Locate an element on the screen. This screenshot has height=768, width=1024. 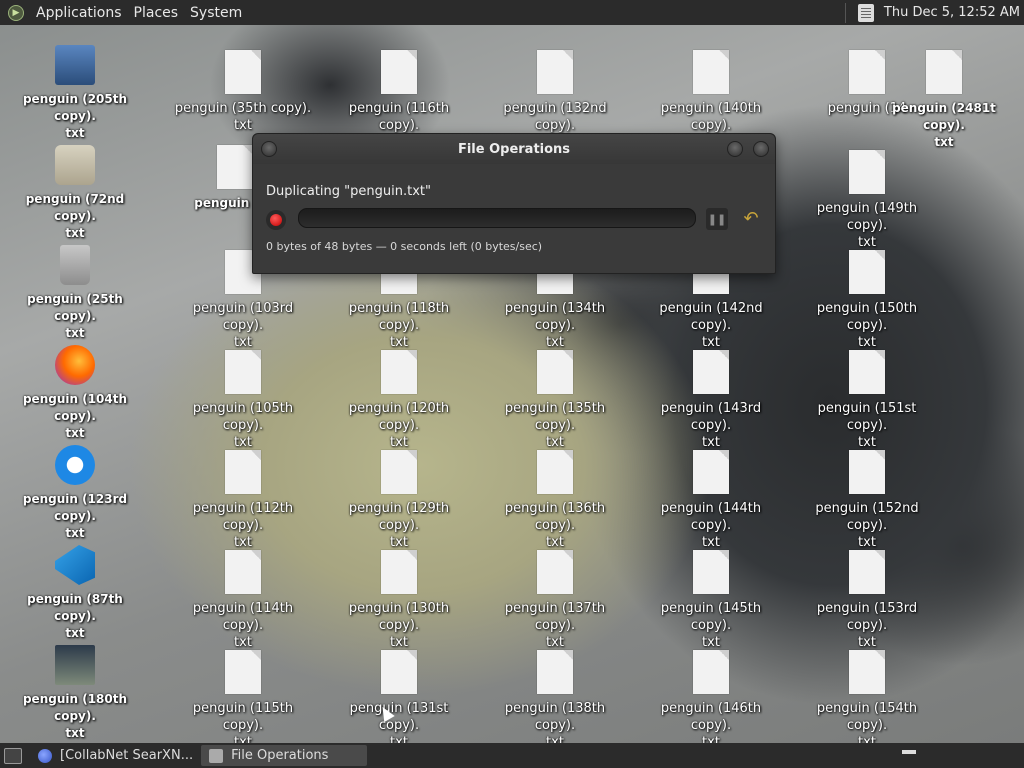
desktop-icon-file: penguin (152nd copy). txt is located at coordinates (867, 500).